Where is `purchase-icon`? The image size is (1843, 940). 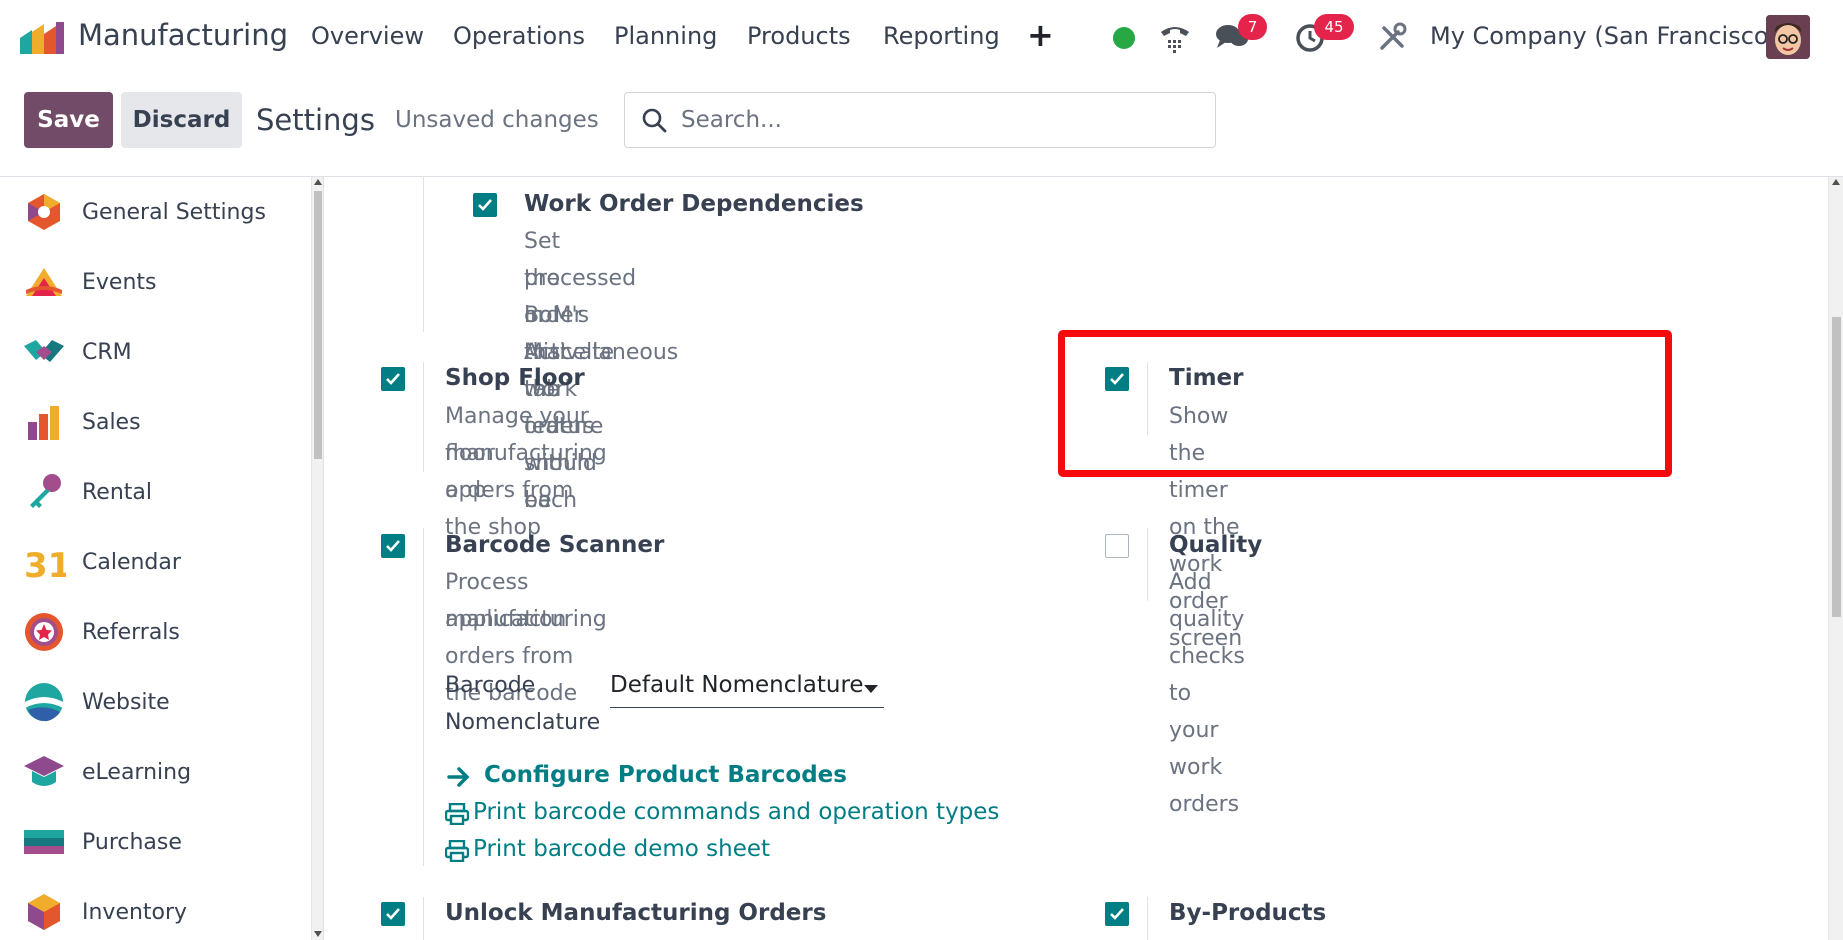
purchase-icon is located at coordinates (44, 842).